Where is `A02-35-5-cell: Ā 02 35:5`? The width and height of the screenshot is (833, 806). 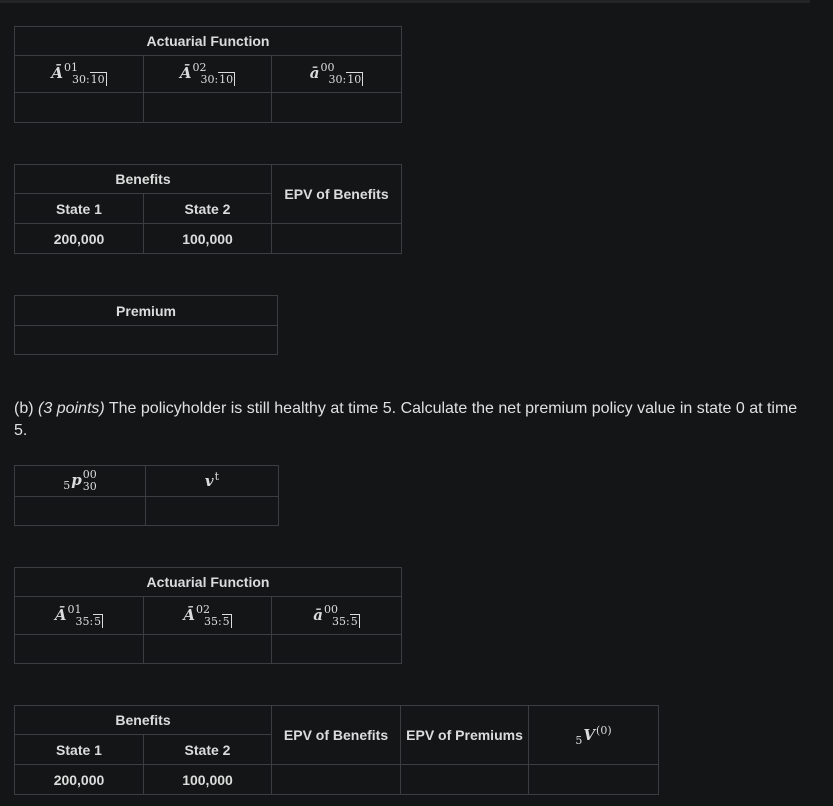 A02-35-5-cell: Ā 02 35:5 is located at coordinates (207, 615).